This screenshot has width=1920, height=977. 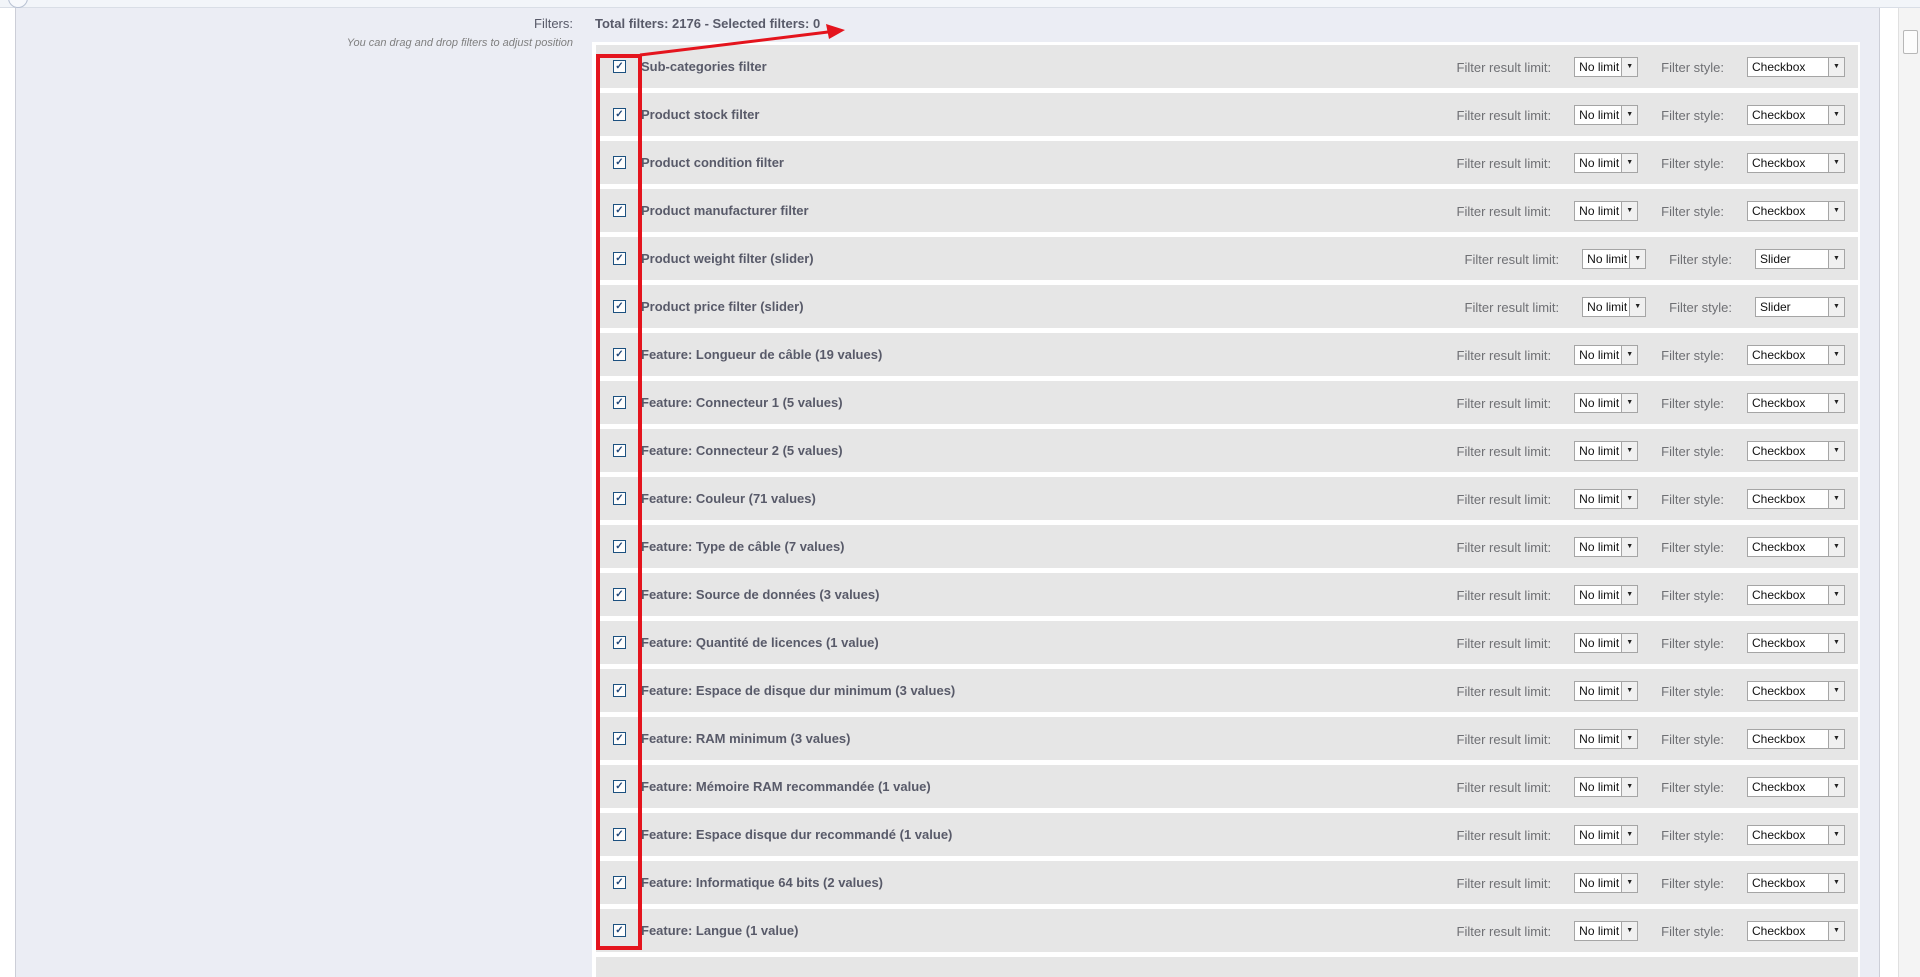 I want to click on scrollbar-thumb, so click(x=1910, y=42).